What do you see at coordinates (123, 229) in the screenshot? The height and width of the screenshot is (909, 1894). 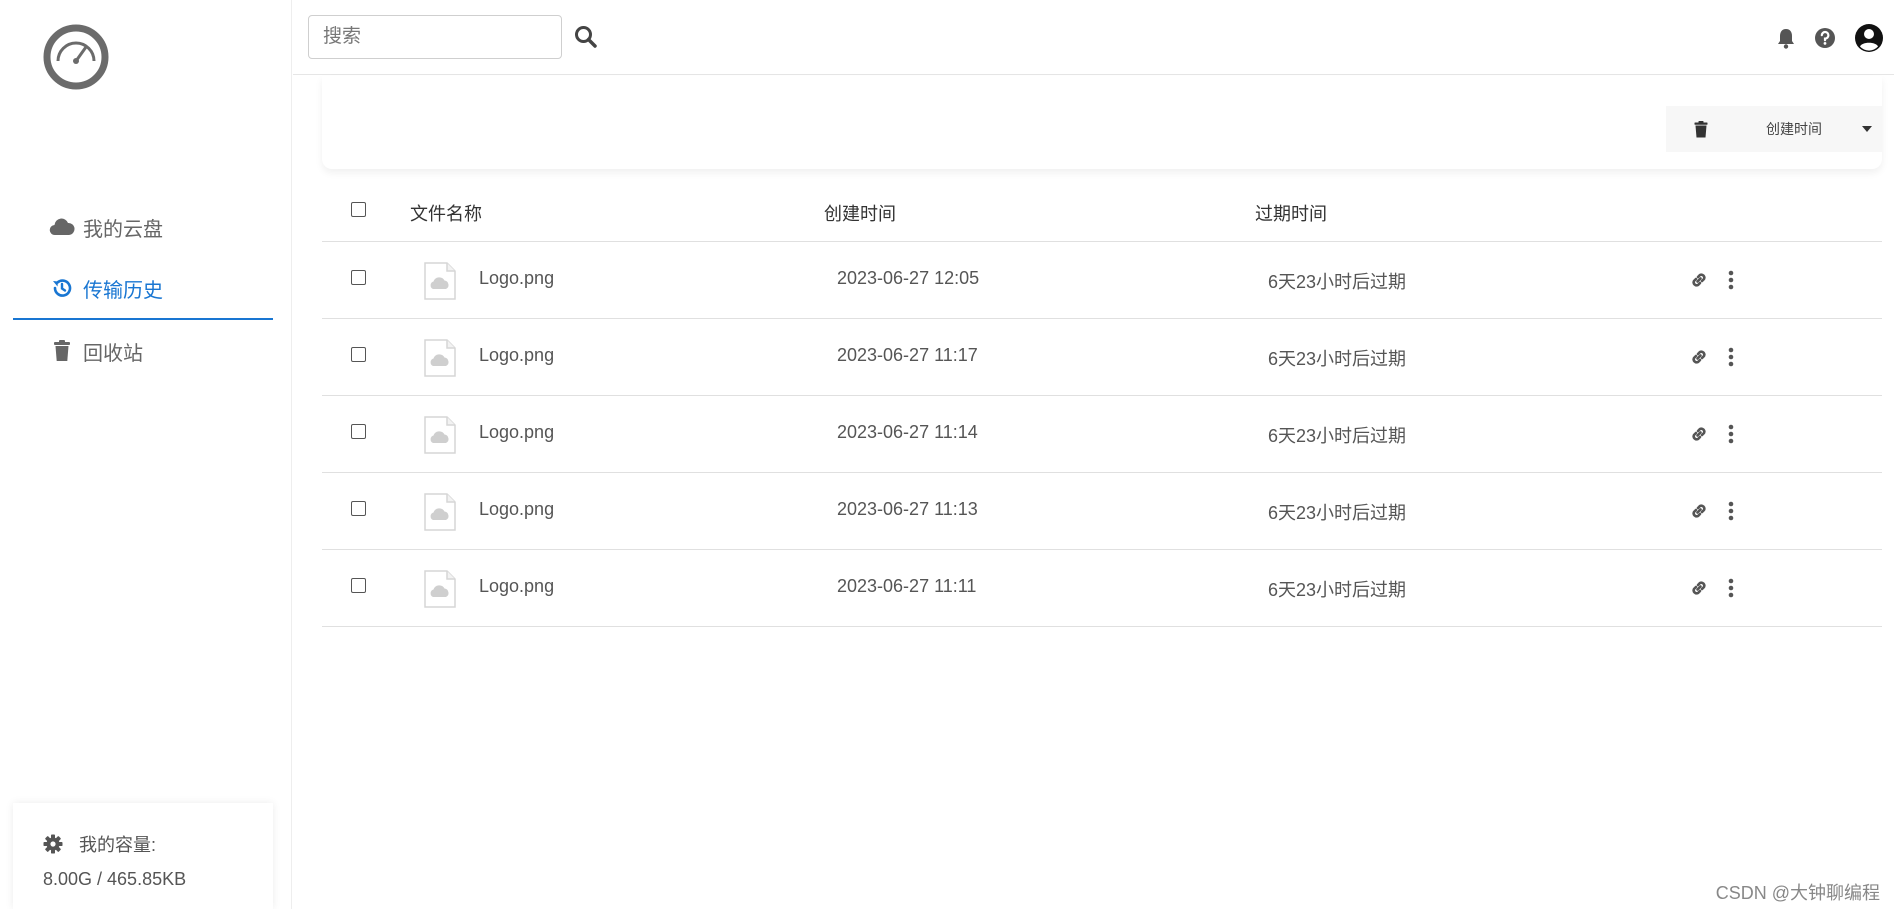 I see `sidebar-item-label: 我的云盘` at bounding box center [123, 229].